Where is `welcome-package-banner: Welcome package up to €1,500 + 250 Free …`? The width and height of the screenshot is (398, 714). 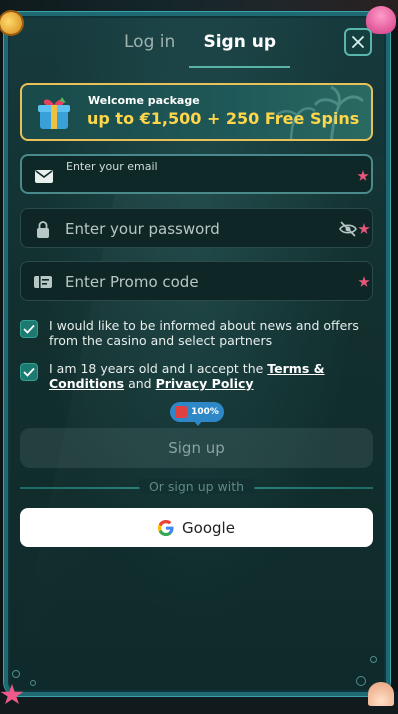
welcome-package-banner: Welcome package up to €1,500 + 250 Free … is located at coordinates (196, 112).